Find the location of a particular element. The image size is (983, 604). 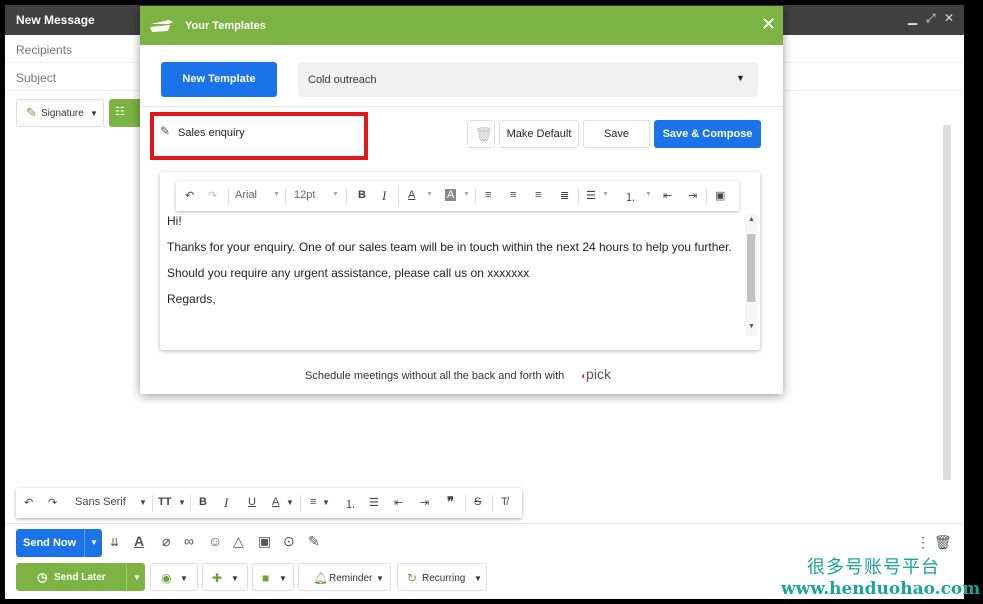

notes-button: ■ ▼ is located at coordinates (273, 577).